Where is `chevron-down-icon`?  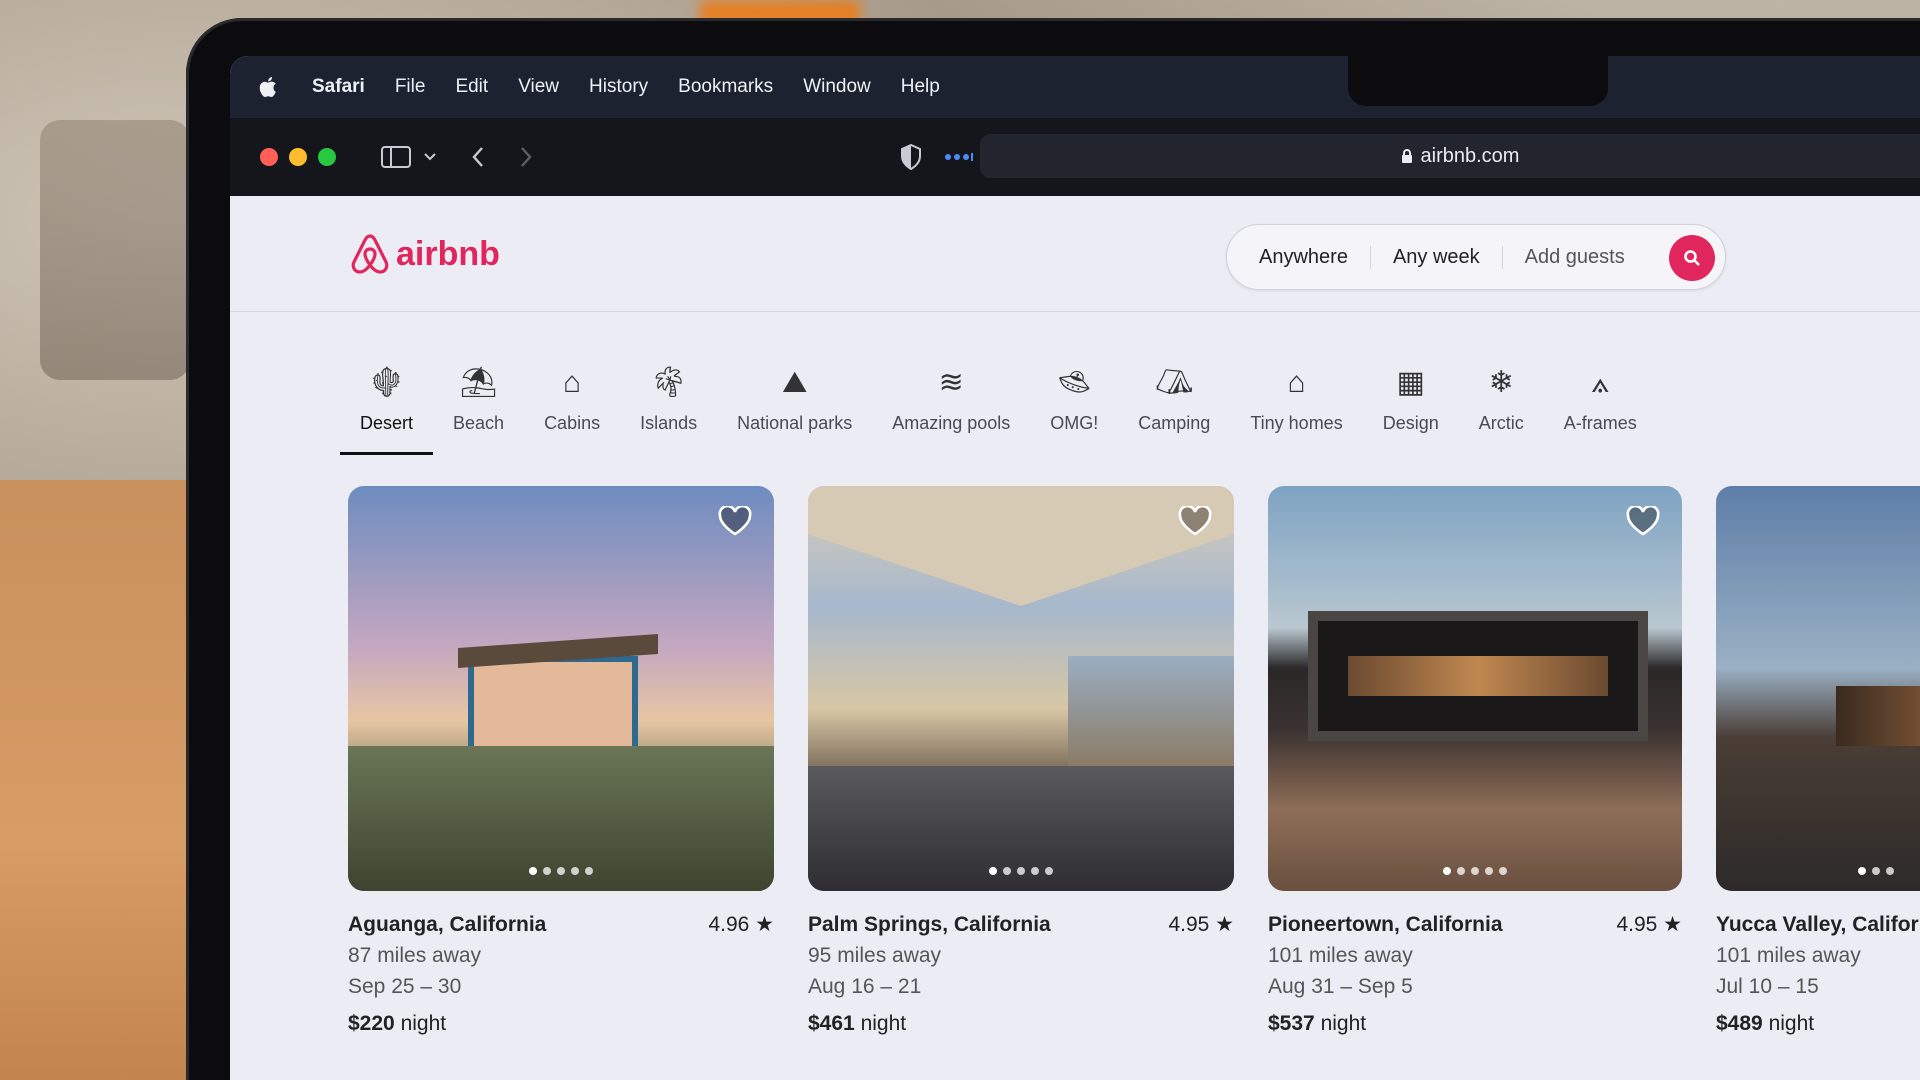 chevron-down-icon is located at coordinates (430, 157).